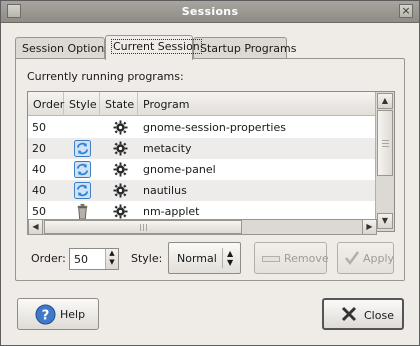  What do you see at coordinates (385, 101) in the screenshot?
I see `scroll-up-icon: ▲` at bounding box center [385, 101].